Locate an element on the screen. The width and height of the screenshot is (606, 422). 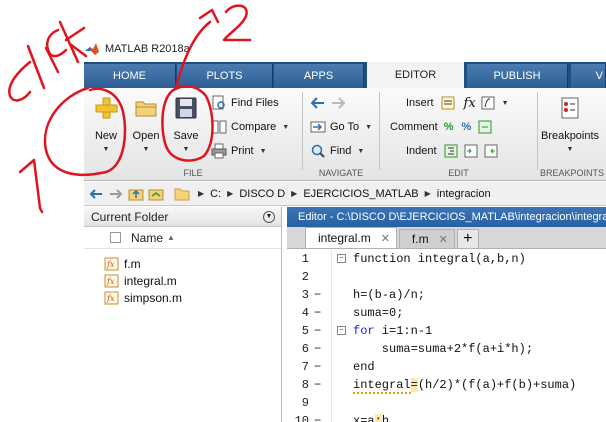
breadcrumb-folder-ejercicios: EJERCICIOS_MATLAB is located at coordinates (360, 194).